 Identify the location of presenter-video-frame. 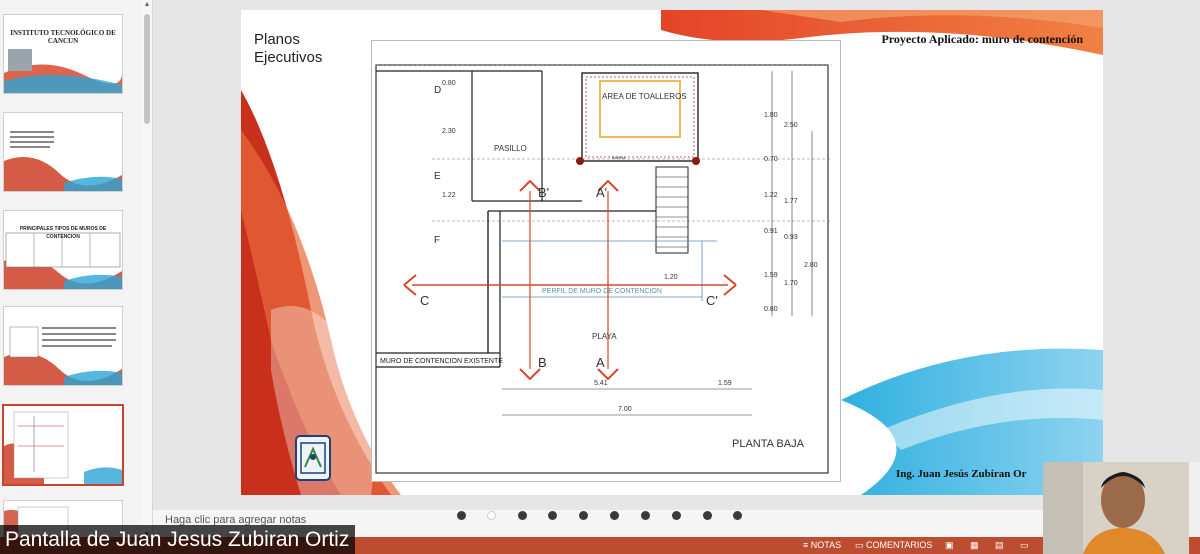
(1116, 508).